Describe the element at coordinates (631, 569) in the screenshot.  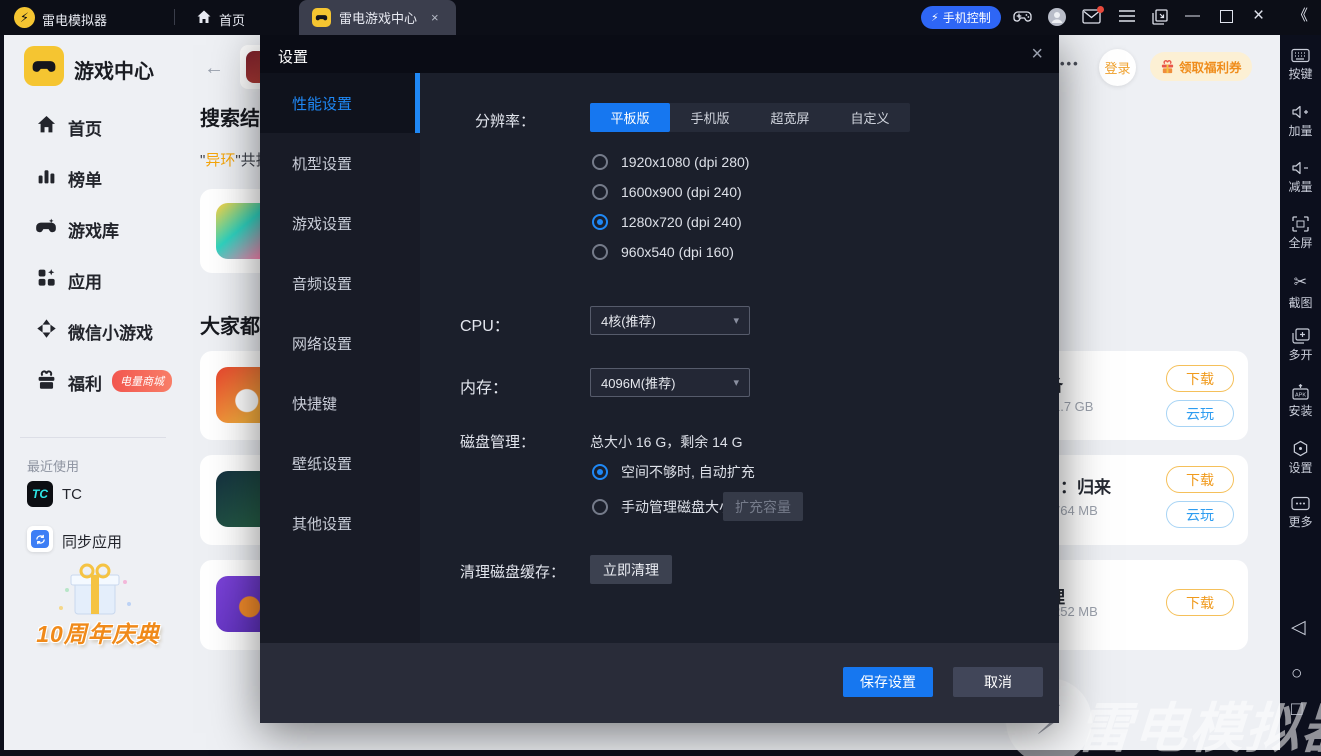
I see `clean-now-button: 立即清理` at that location.